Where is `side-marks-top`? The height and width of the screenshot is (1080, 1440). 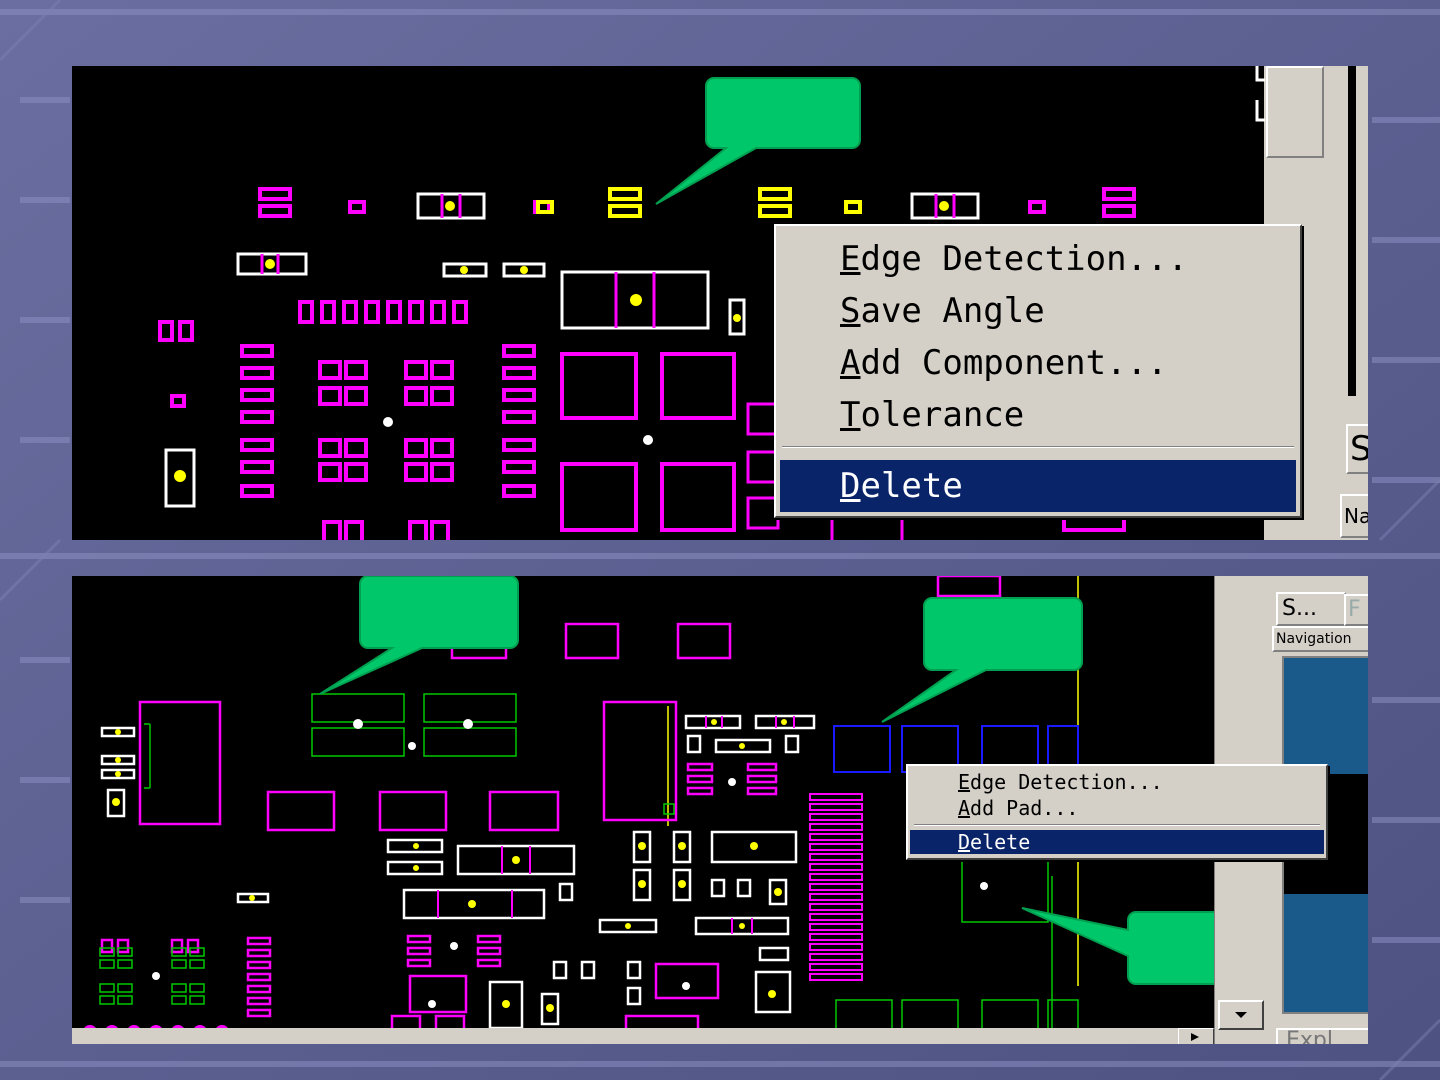 side-marks-top is located at coordinates (1260, 94).